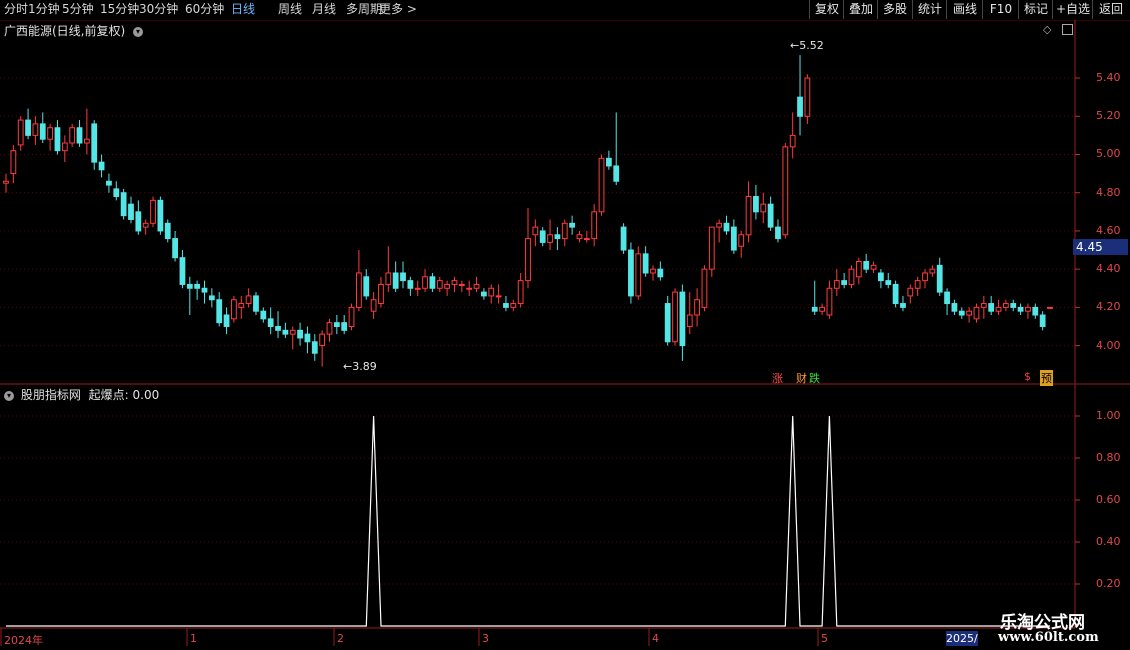 The image size is (1130, 650). What do you see at coordinates (1108, 541) in the screenshot?
I see `indicator-axis-label: 0.40` at bounding box center [1108, 541].